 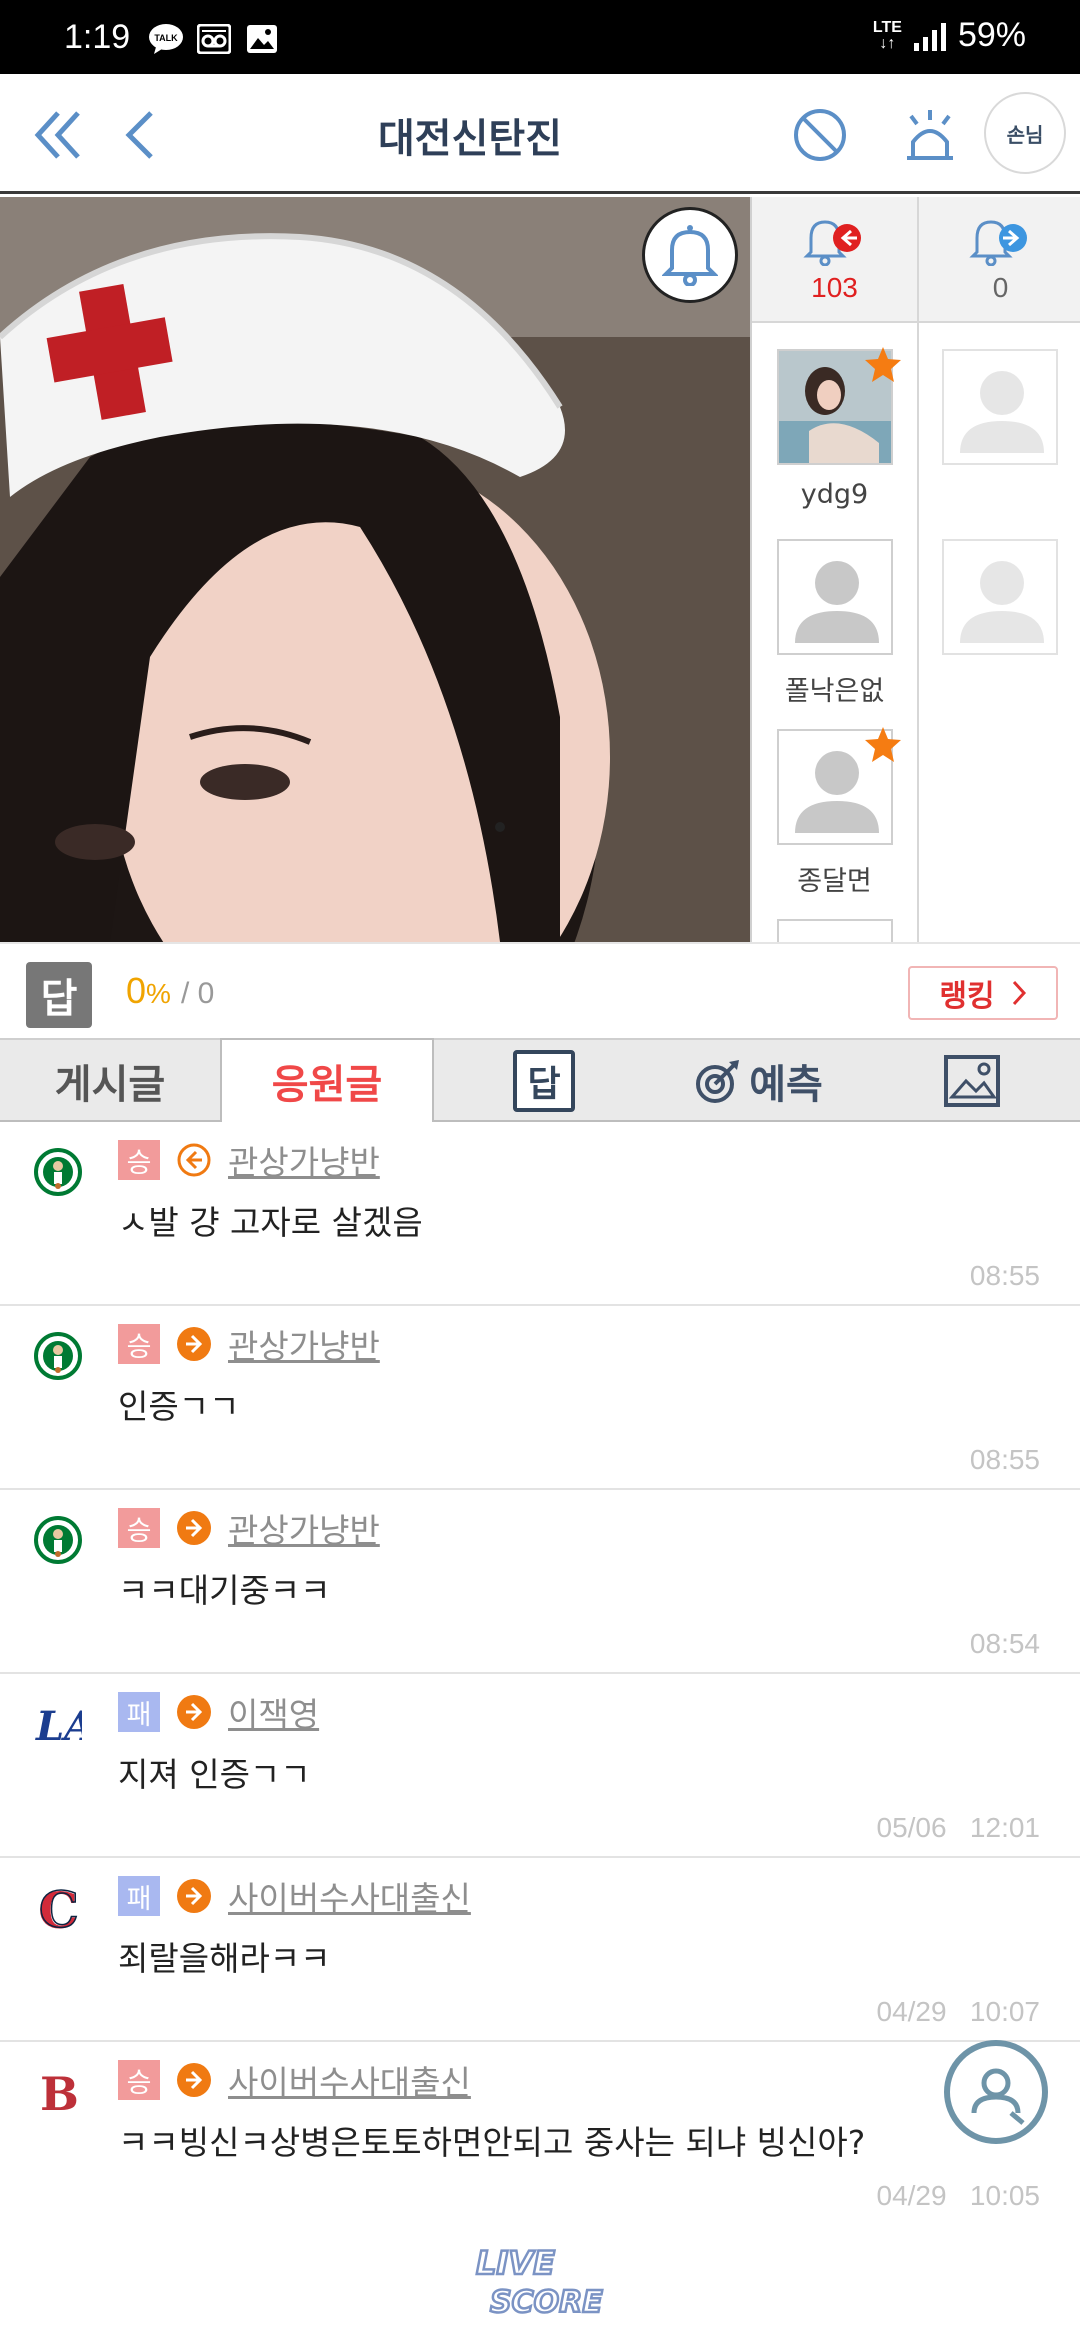 I want to click on tab-photos, so click(x=972, y=1081).